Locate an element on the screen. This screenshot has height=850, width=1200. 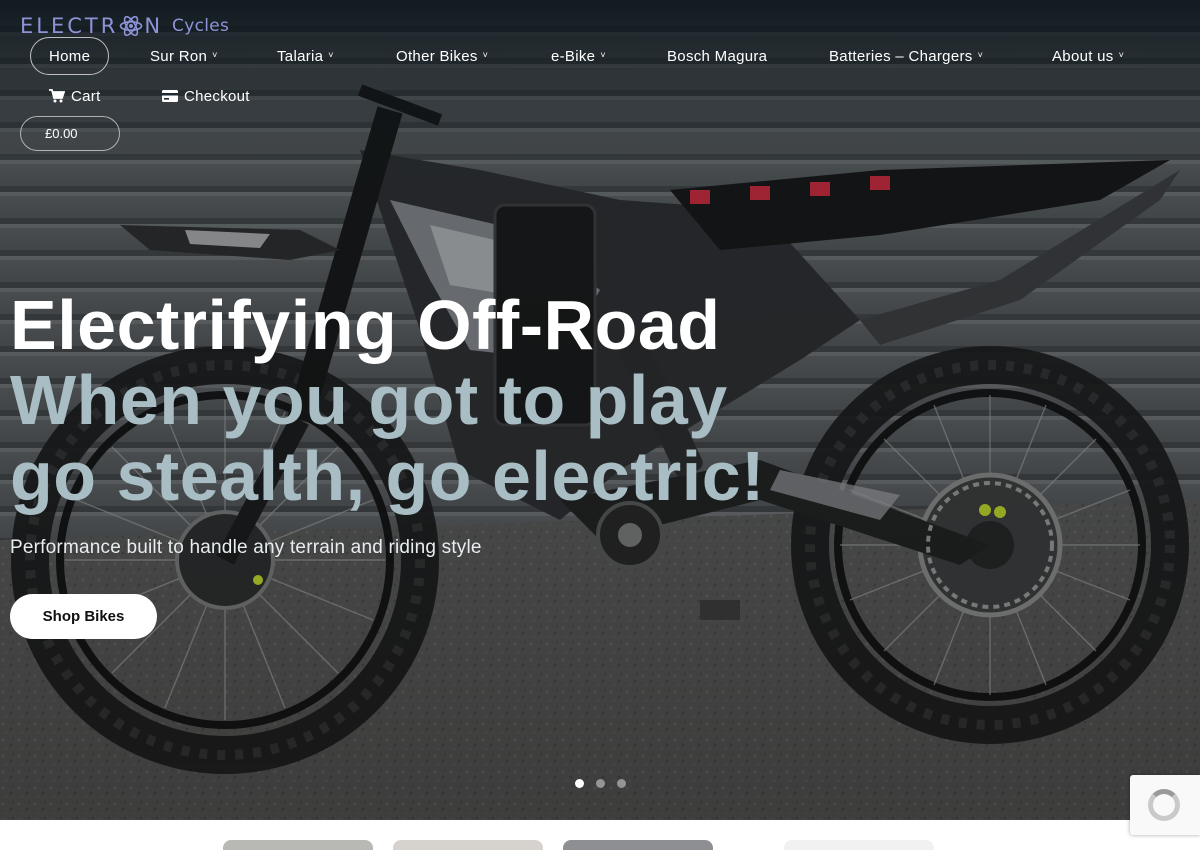
nav-label: Bosch Magura is located at coordinates (717, 56).